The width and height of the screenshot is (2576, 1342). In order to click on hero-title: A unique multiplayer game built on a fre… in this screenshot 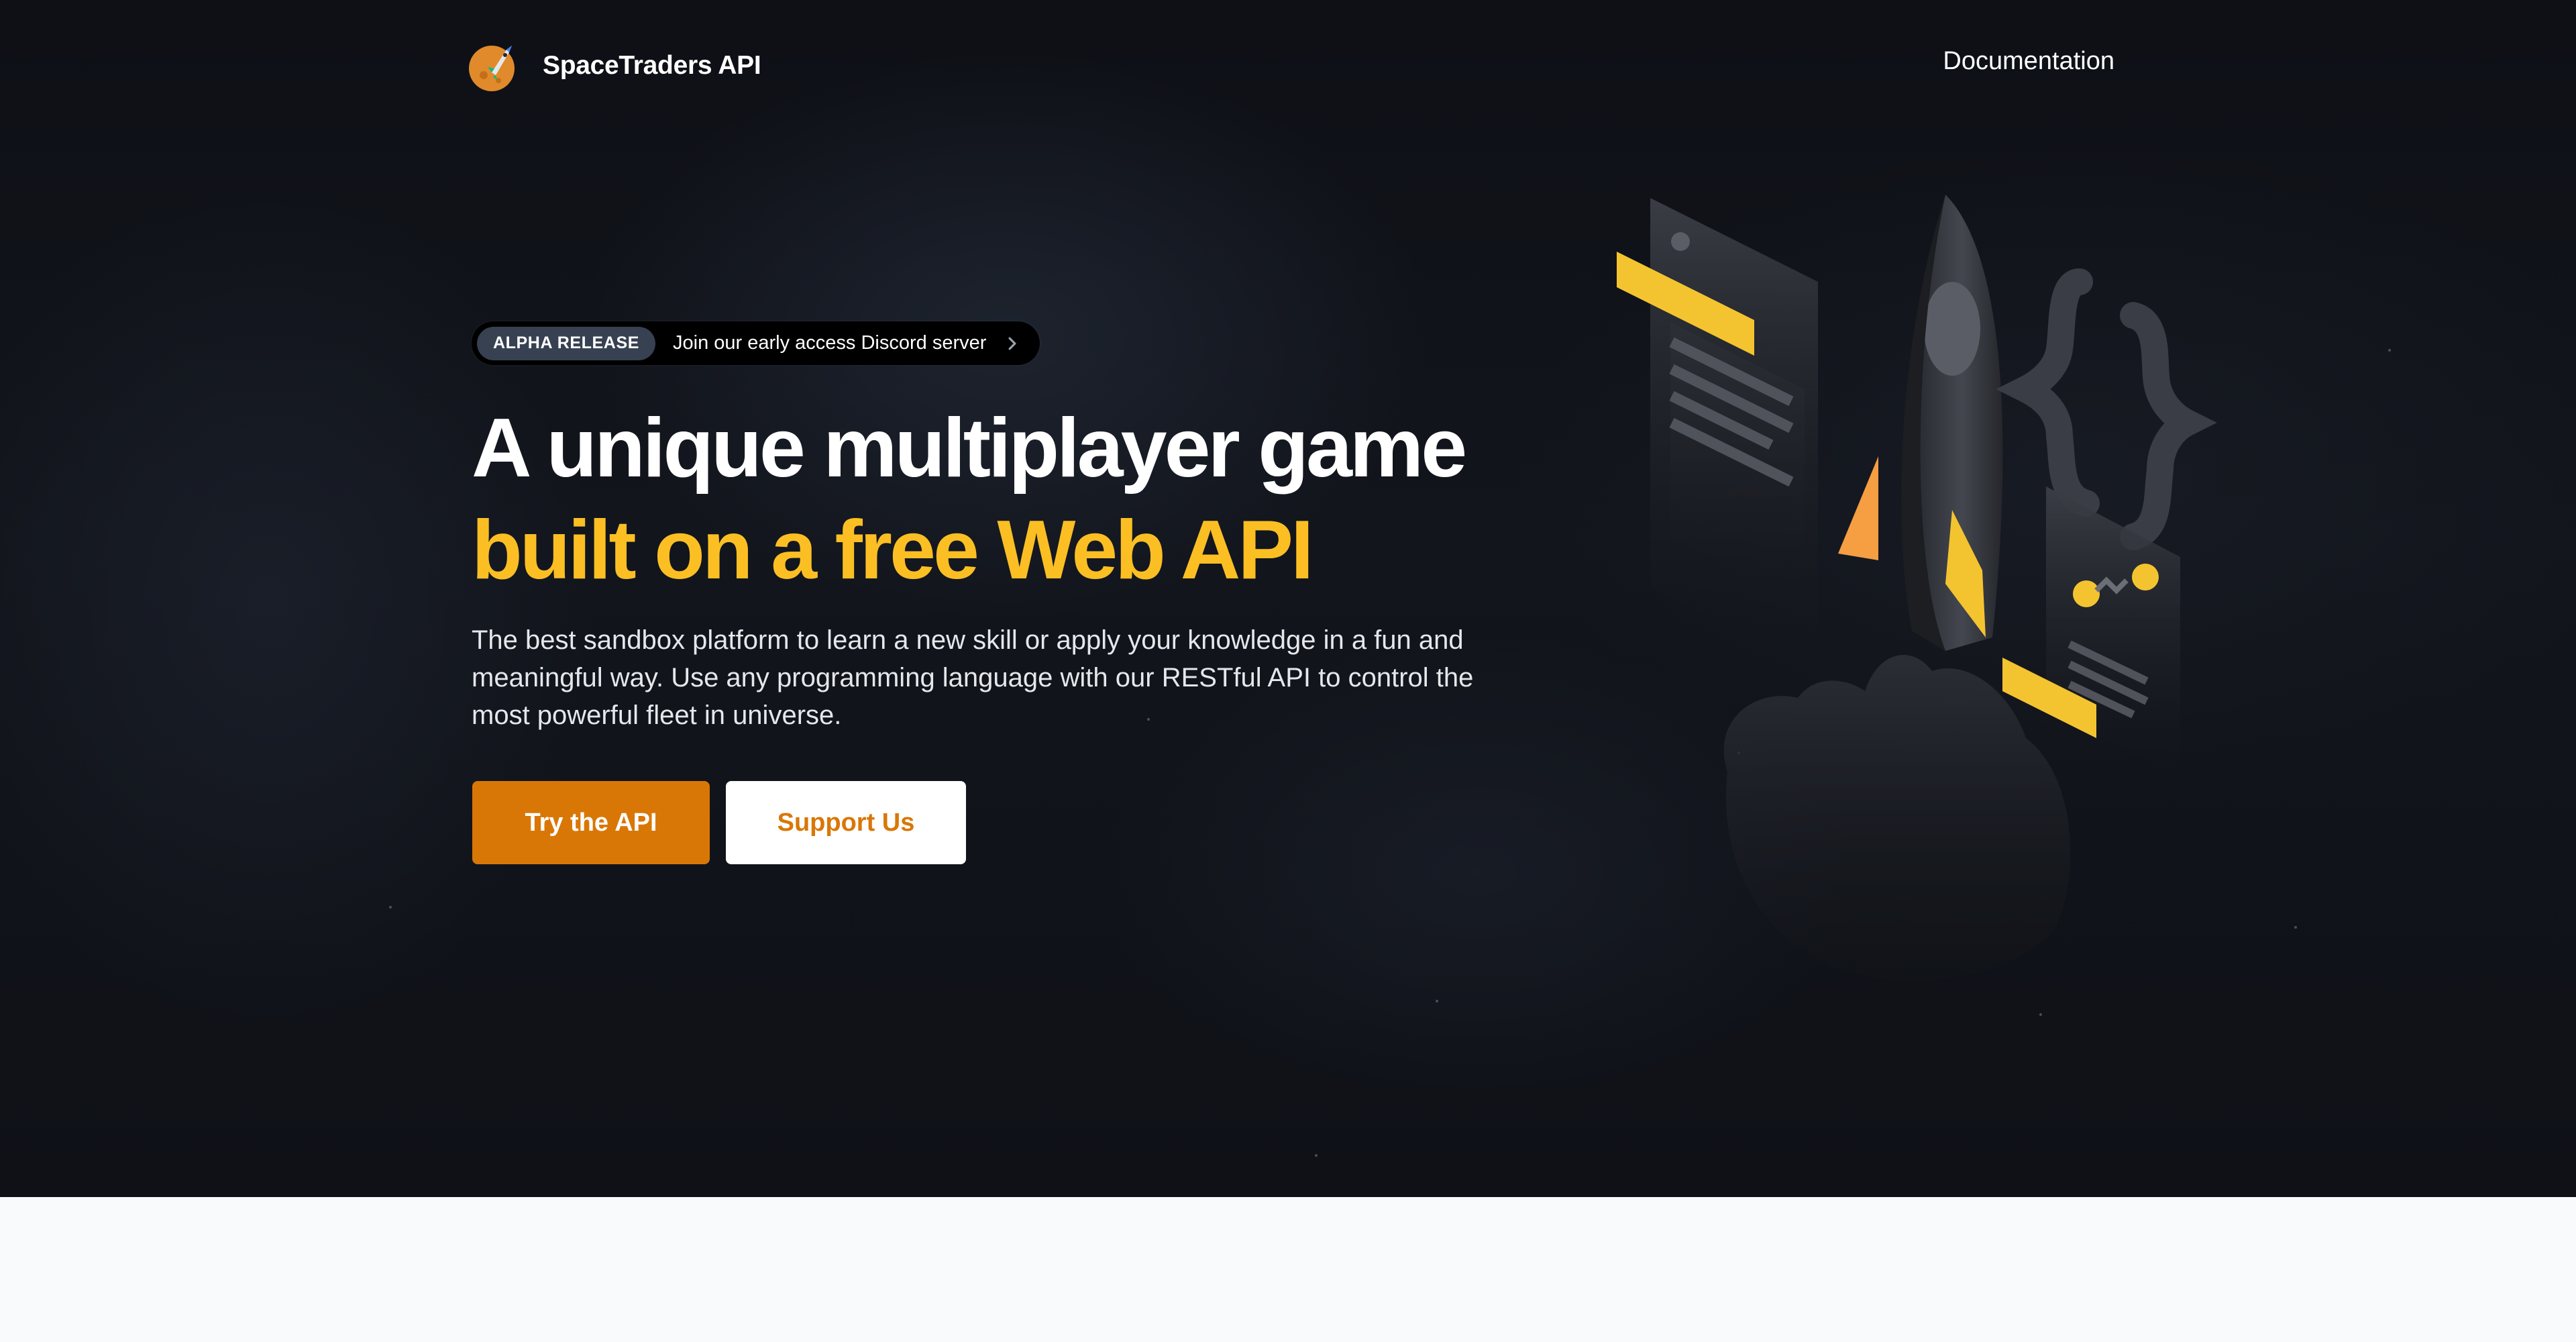, I will do `click(1008, 499)`.